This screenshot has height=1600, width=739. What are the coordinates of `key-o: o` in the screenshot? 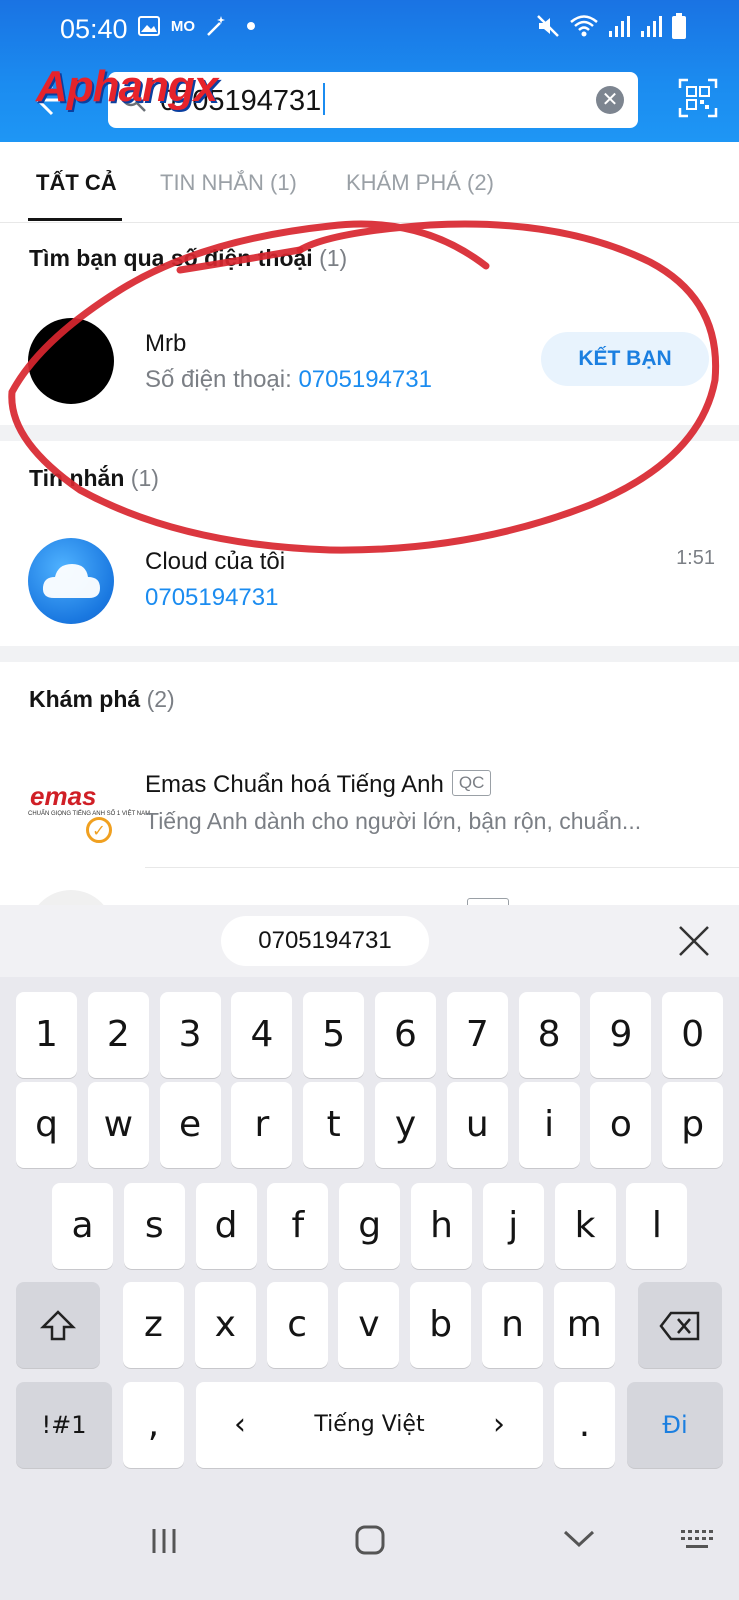 It's located at (621, 1125).